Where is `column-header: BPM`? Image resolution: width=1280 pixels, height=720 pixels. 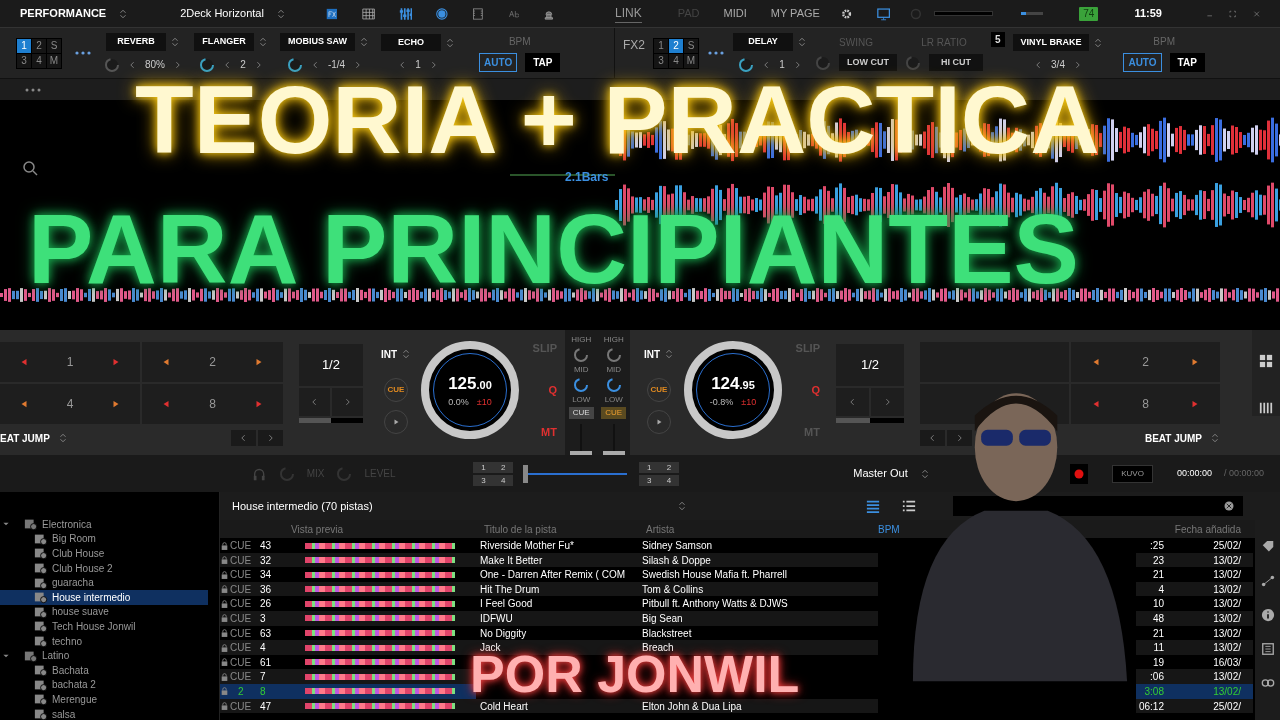
column-header: BPM is located at coordinates (889, 529).